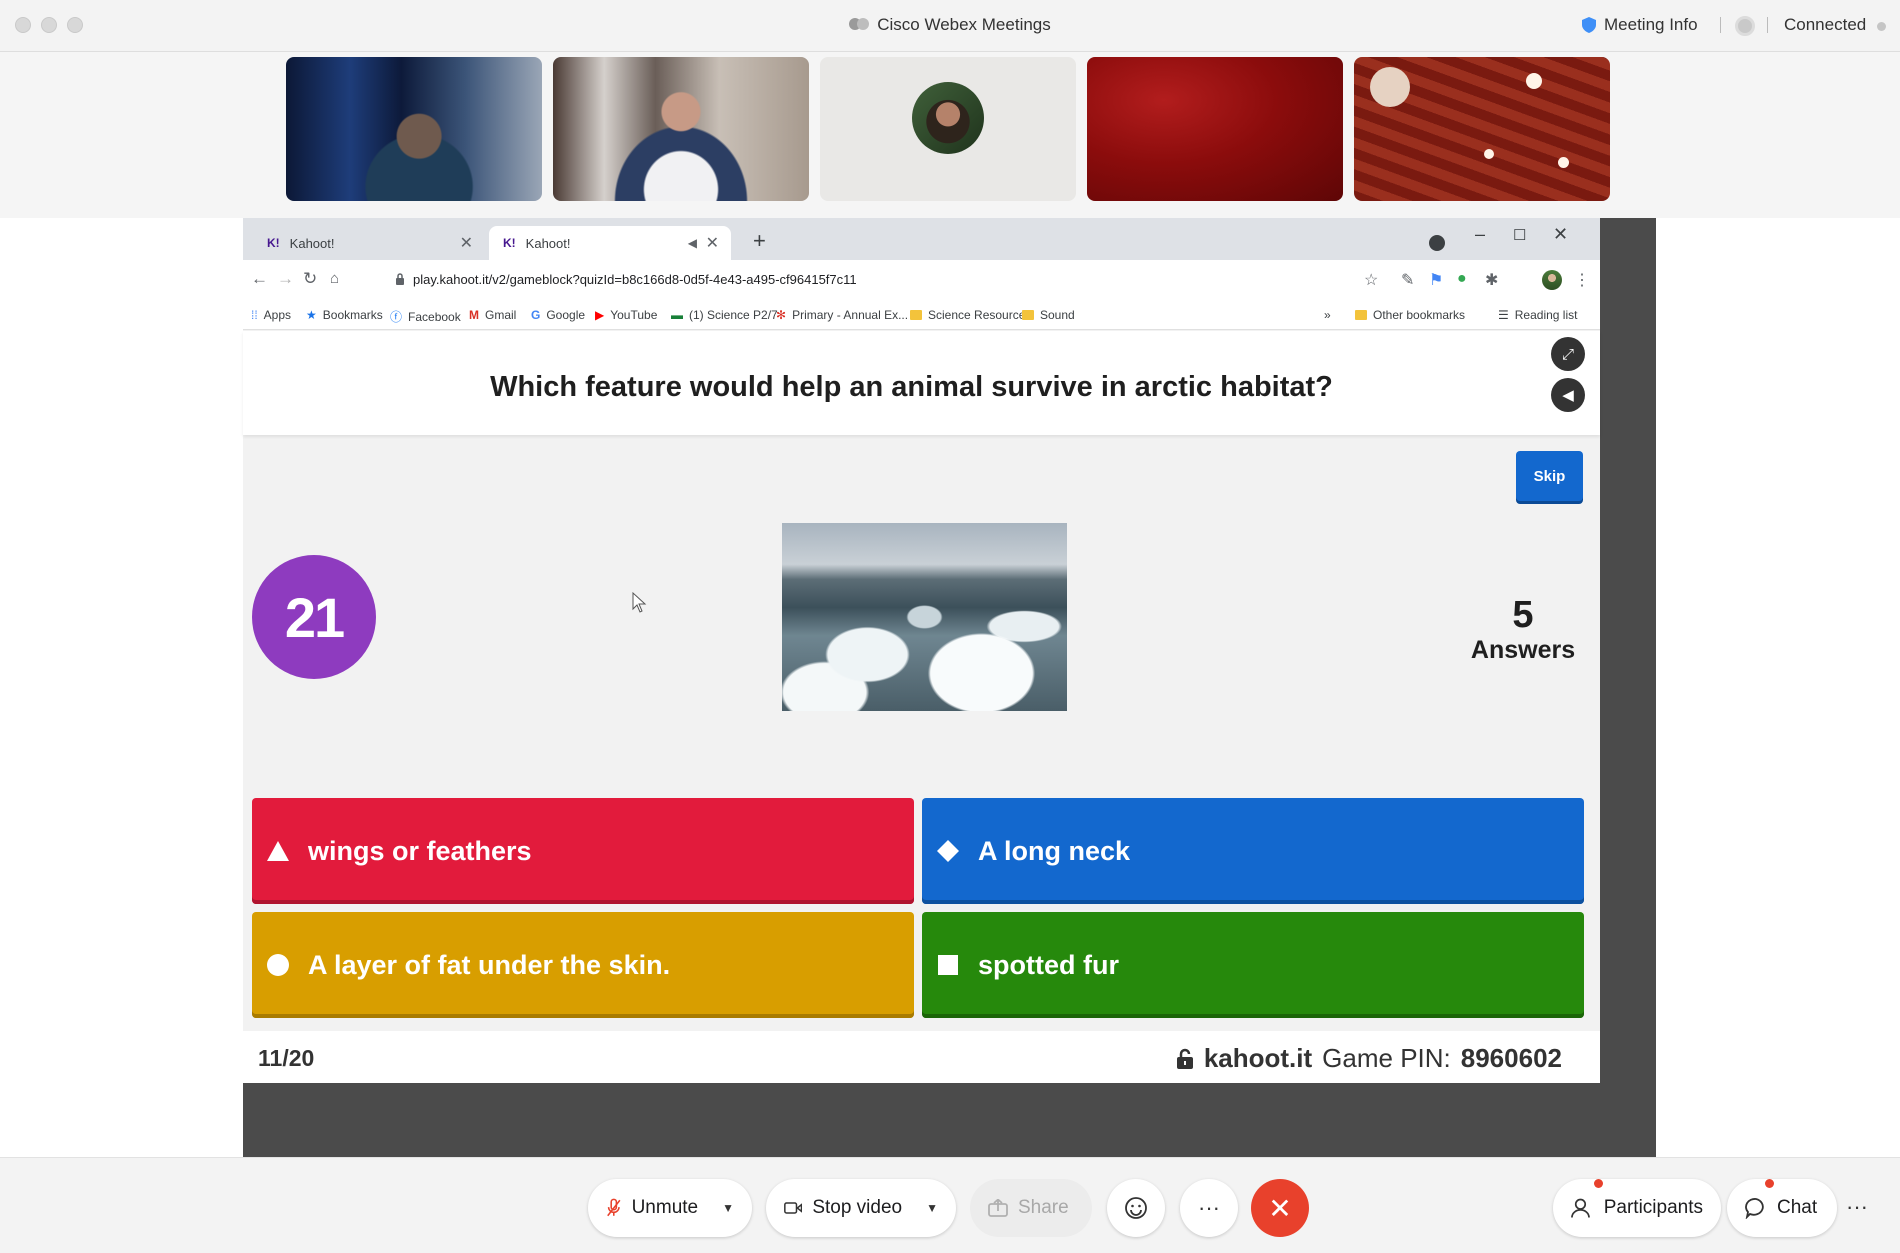  I want to click on bookmark-gmail: M Gmail, so click(492, 315).